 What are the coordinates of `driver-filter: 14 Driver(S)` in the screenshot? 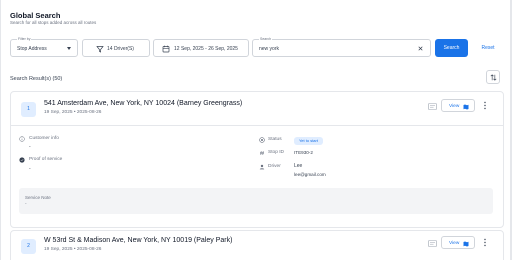 It's located at (116, 48).